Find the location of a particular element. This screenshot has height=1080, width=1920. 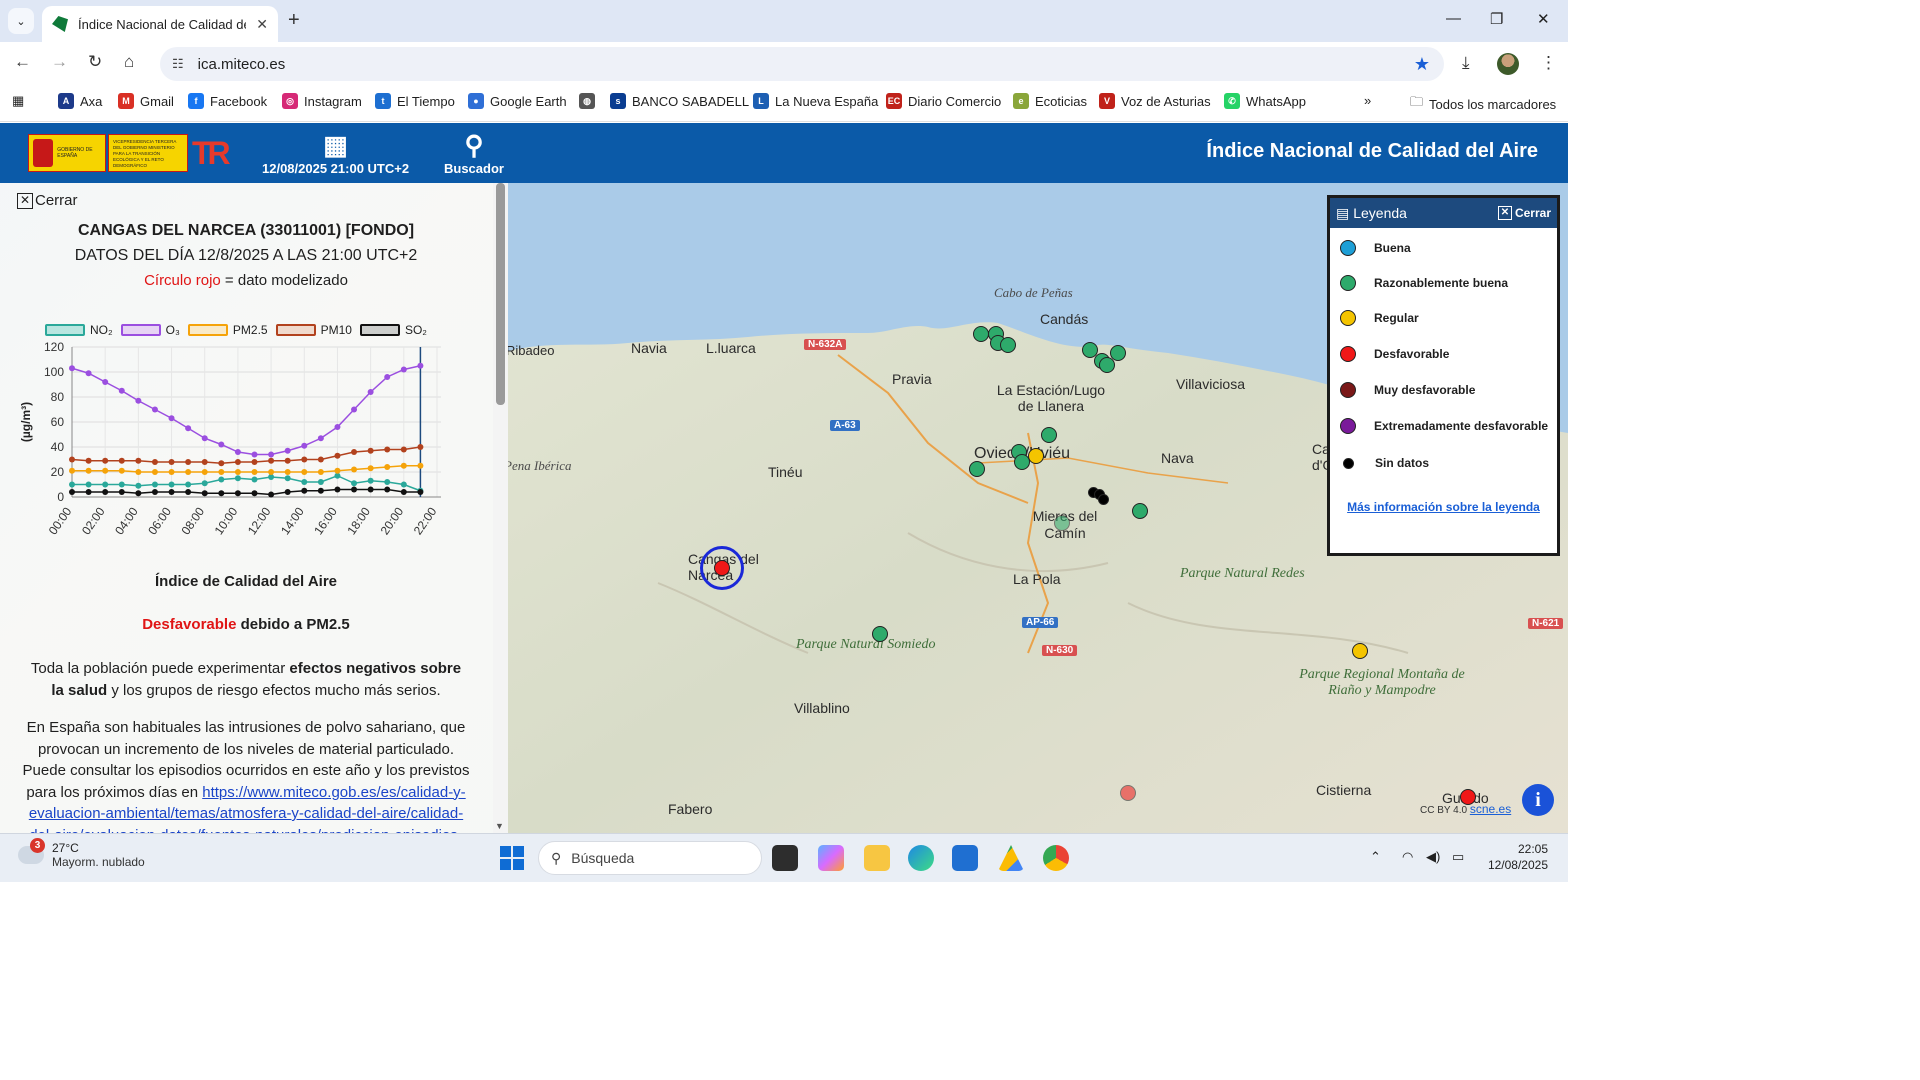

bookmark-item: t El Tiempo is located at coordinates (415, 101).